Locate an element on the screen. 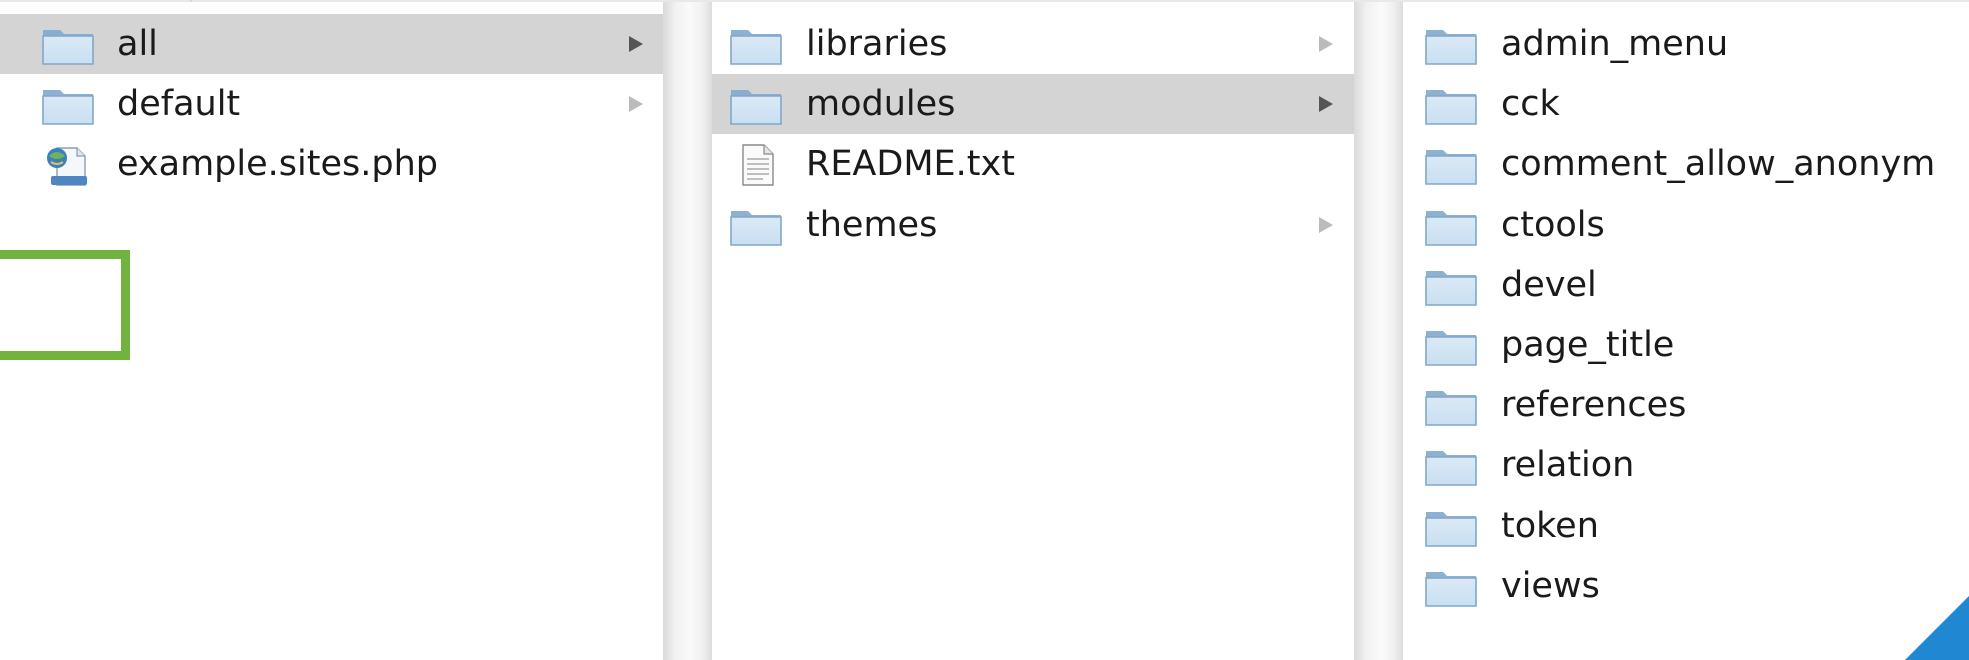 This screenshot has height=660, width=1969. item-label: devel is located at coordinates (1549, 285).